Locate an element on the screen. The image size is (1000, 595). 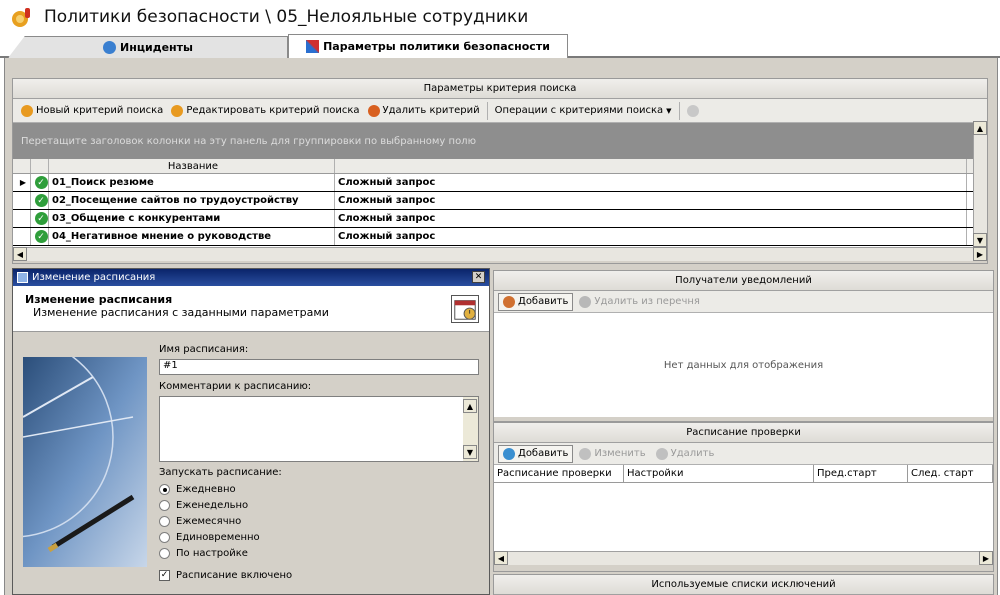
user-add-icon is located at coordinates (509, 301).